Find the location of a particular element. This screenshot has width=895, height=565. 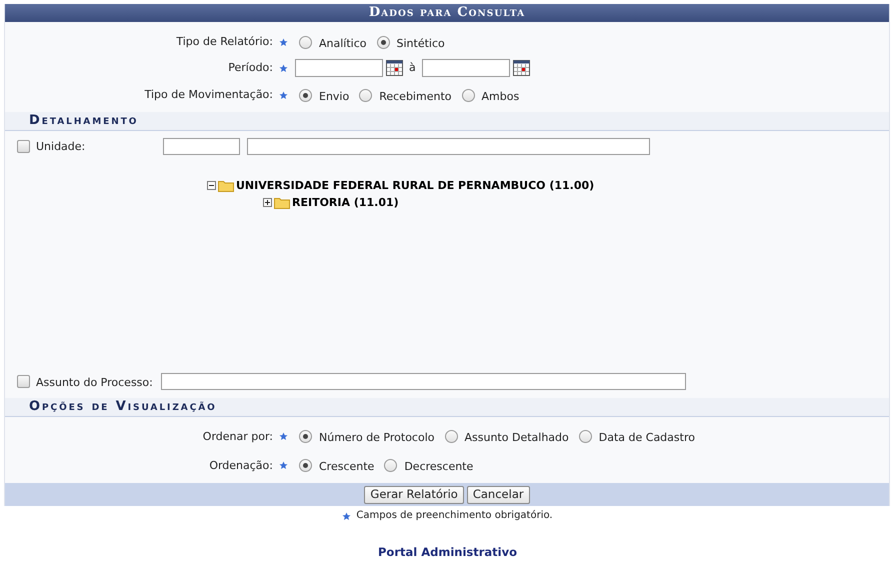

field-label: Tipo de Relatório: is located at coordinates (224, 42).